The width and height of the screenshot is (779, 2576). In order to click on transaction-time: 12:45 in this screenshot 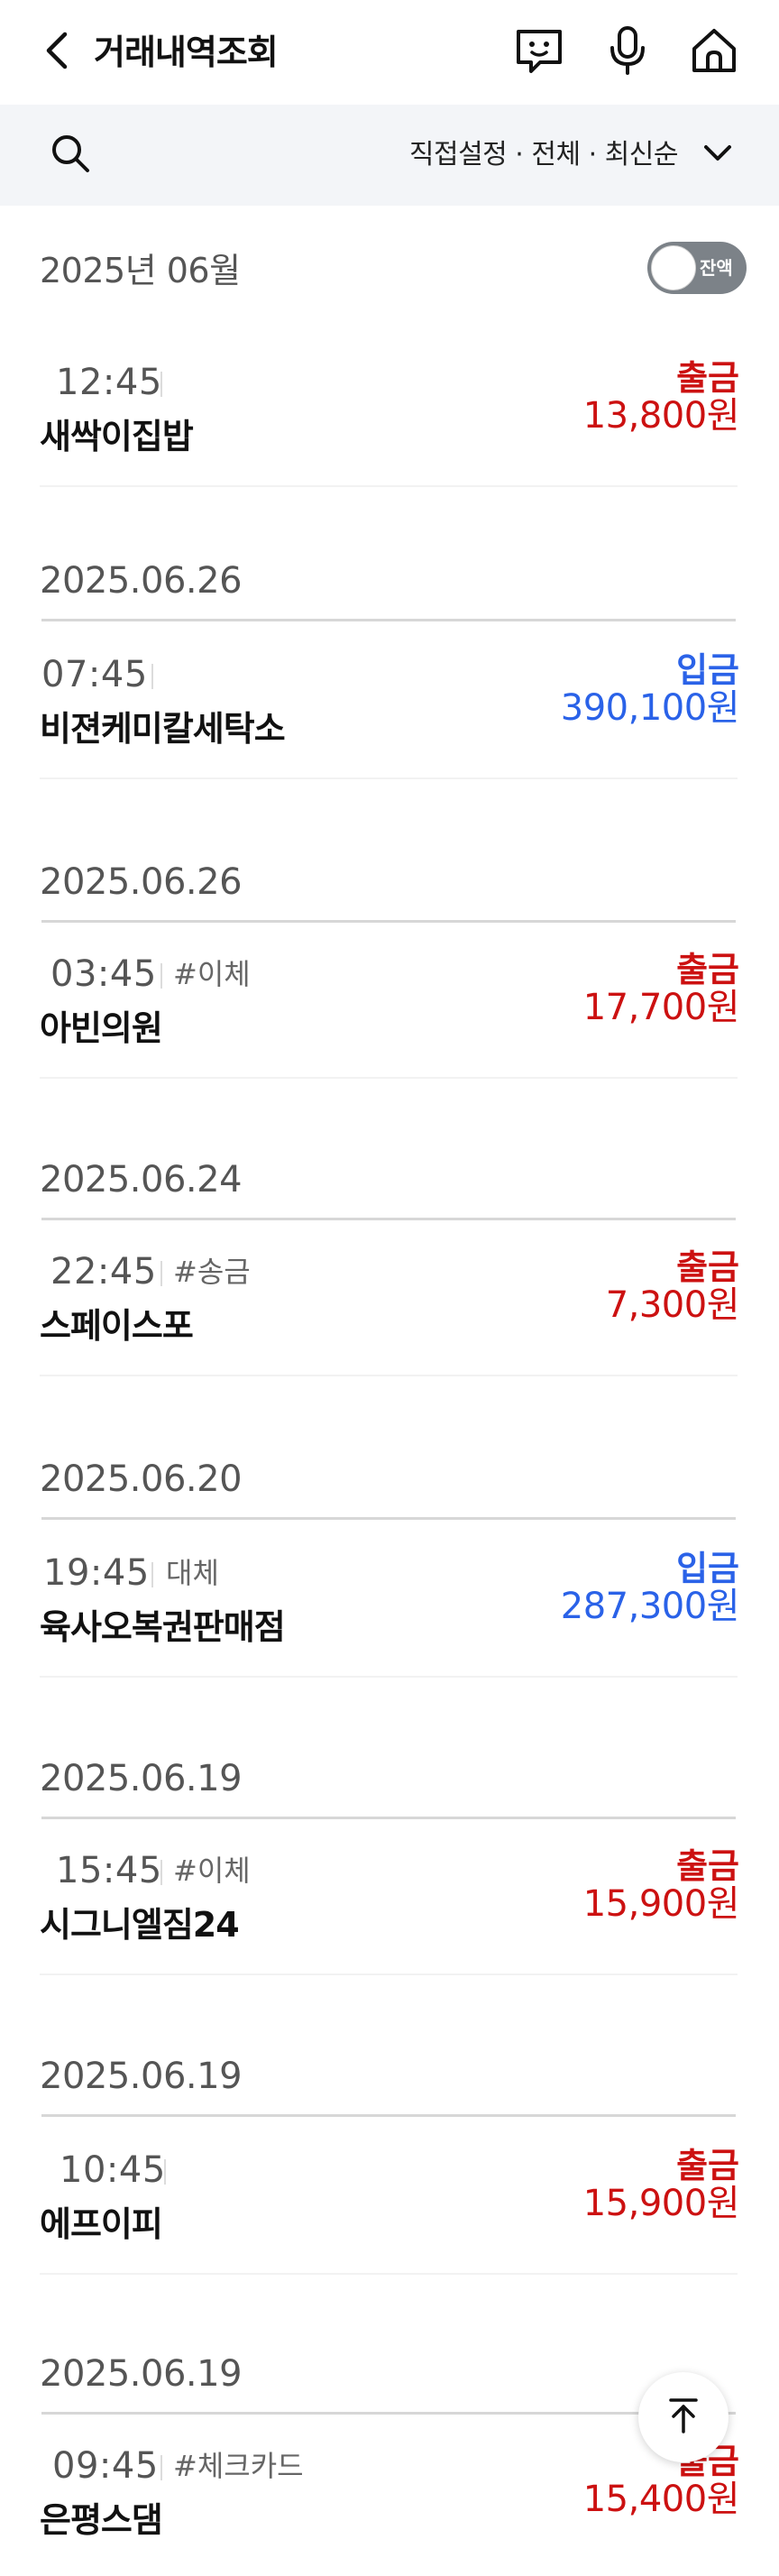, I will do `click(109, 382)`.